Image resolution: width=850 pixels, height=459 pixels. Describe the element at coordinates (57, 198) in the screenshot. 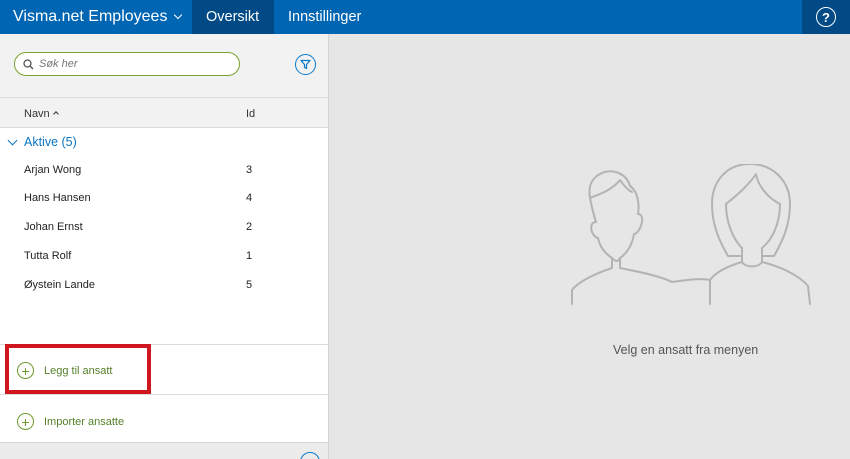

I see `employee-name: Hans Hansen` at that location.